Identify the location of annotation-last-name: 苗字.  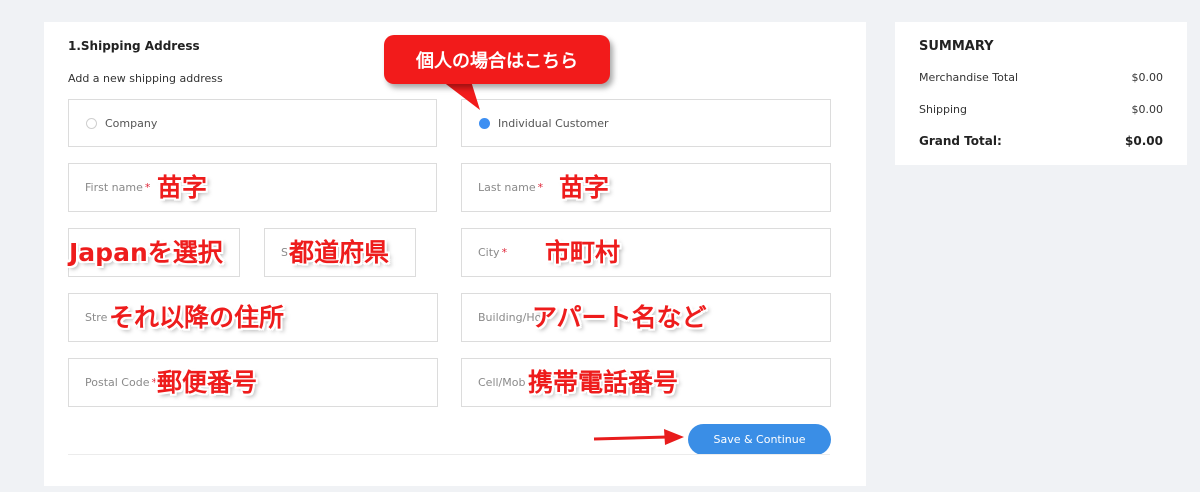
(584, 187).